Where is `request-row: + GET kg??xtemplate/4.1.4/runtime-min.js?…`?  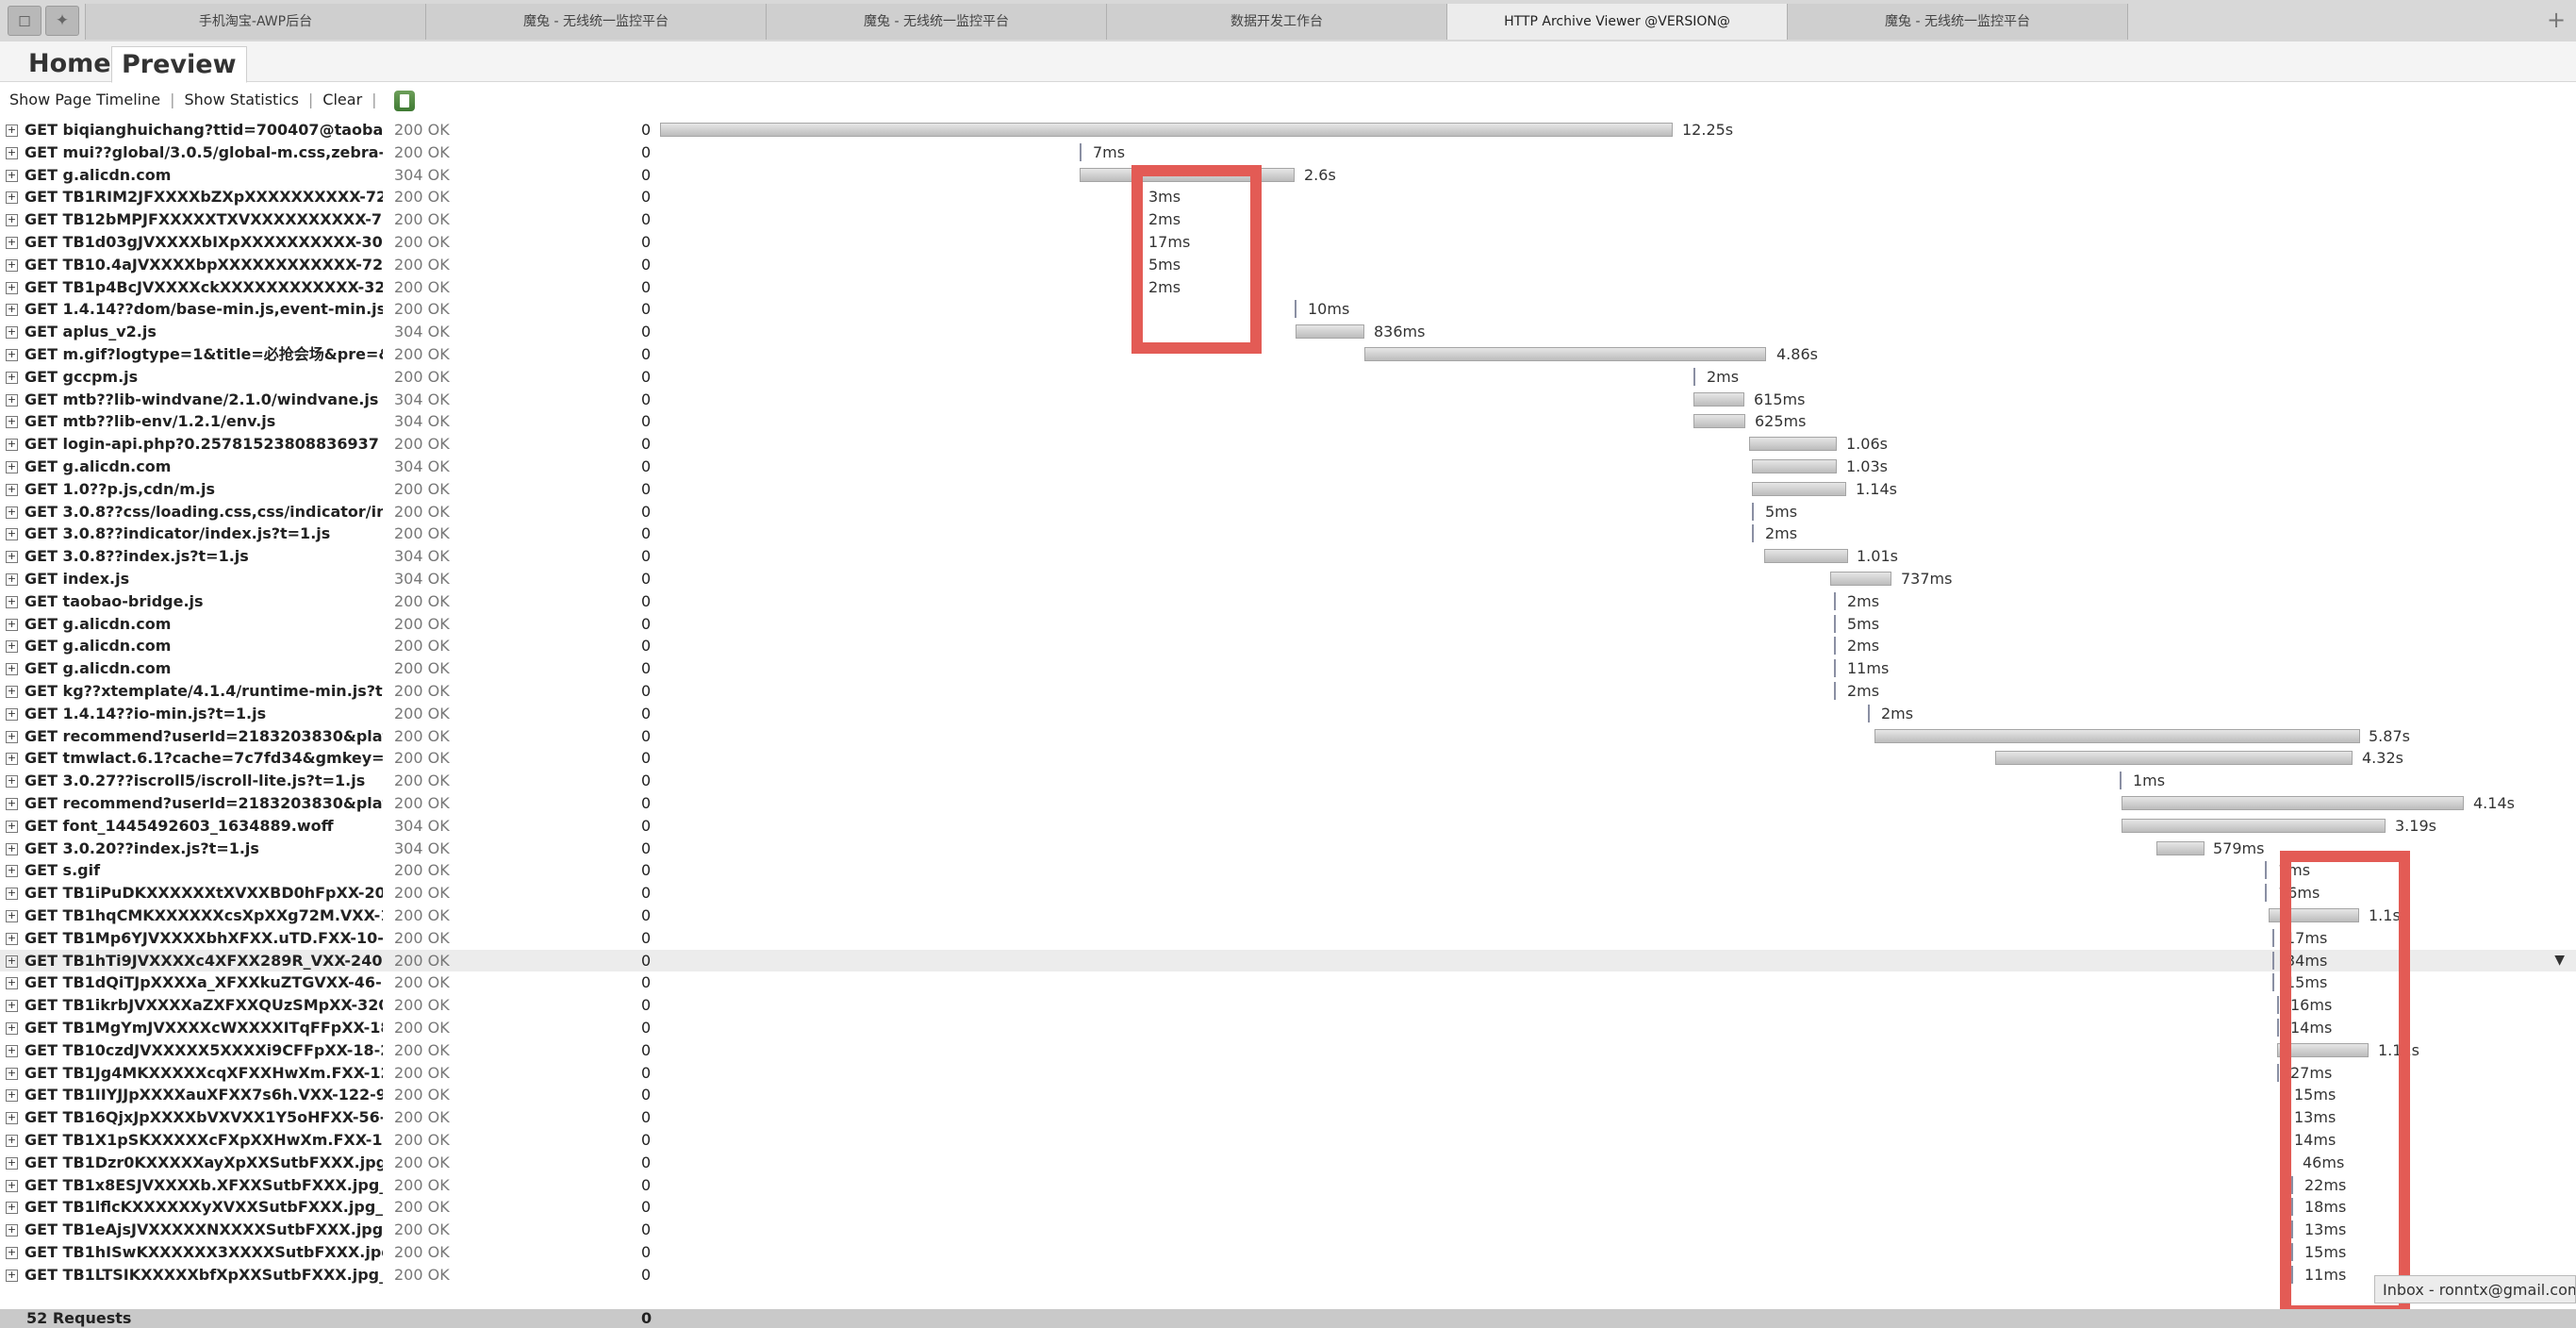
request-row: + GET kg??xtemplate/4.1.4/runtime-min.js?… is located at coordinates (1288, 691).